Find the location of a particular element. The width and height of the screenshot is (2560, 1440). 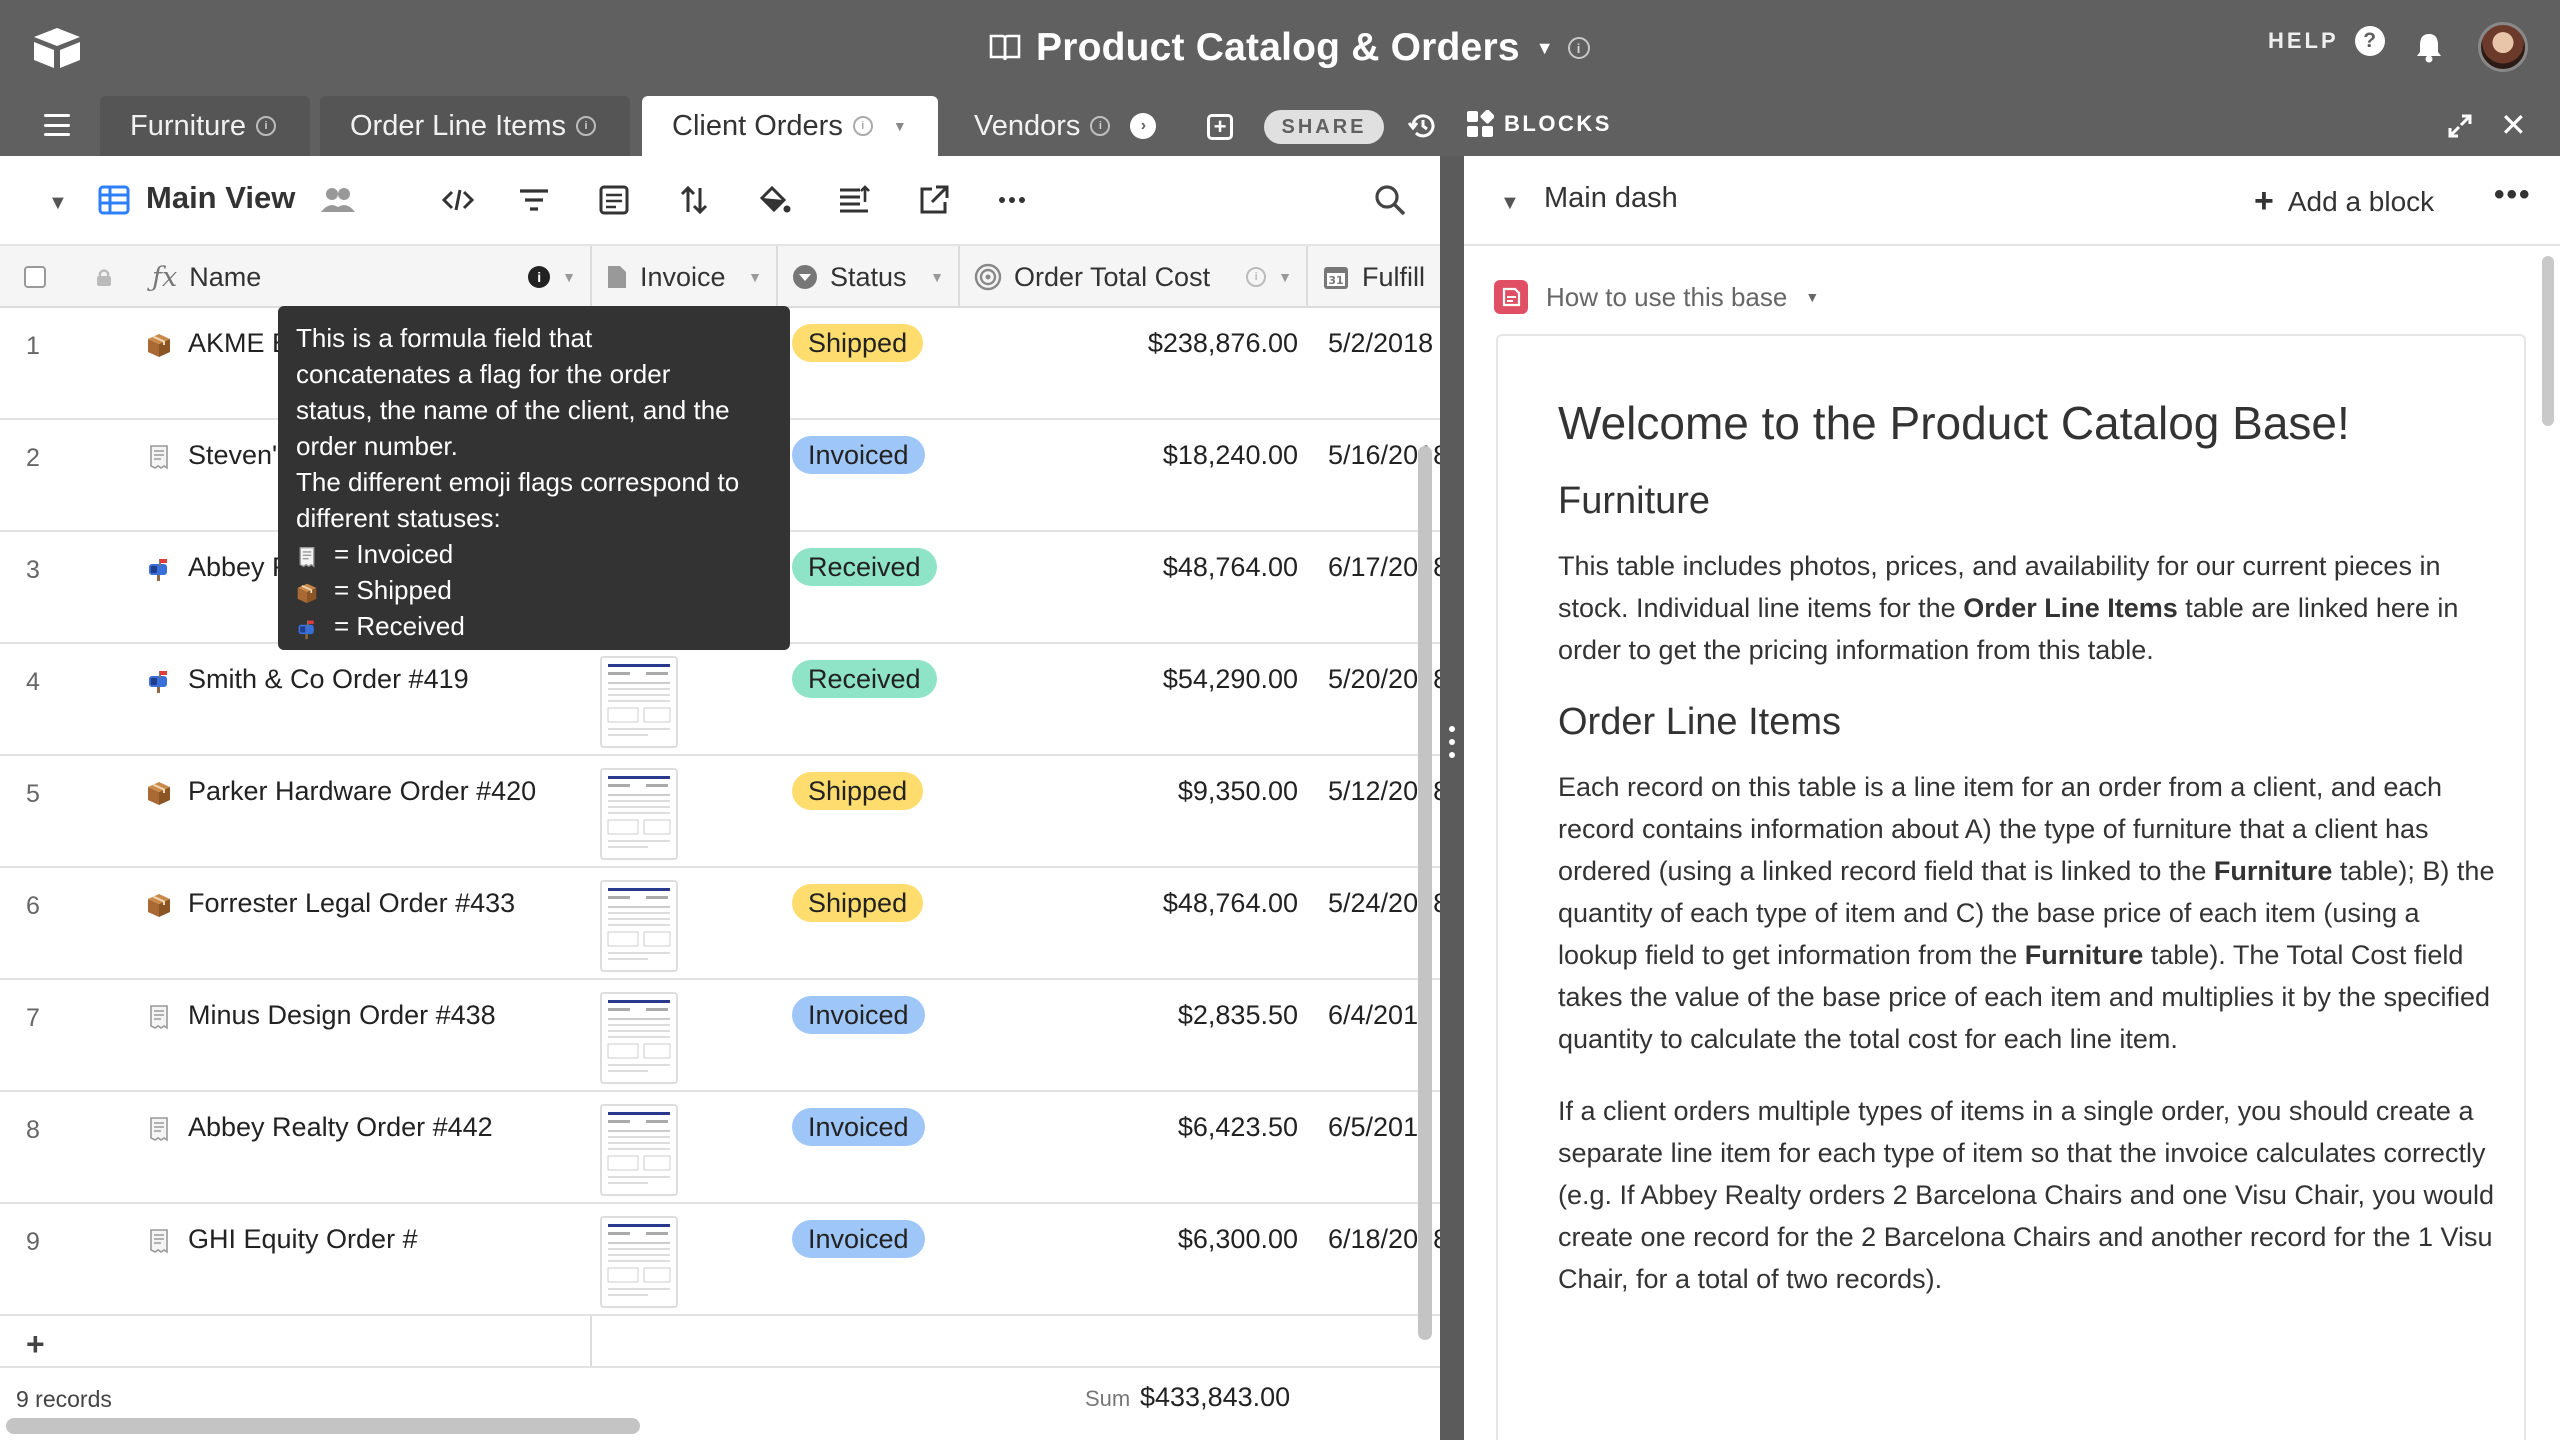

history-icon is located at coordinates (1423, 126).